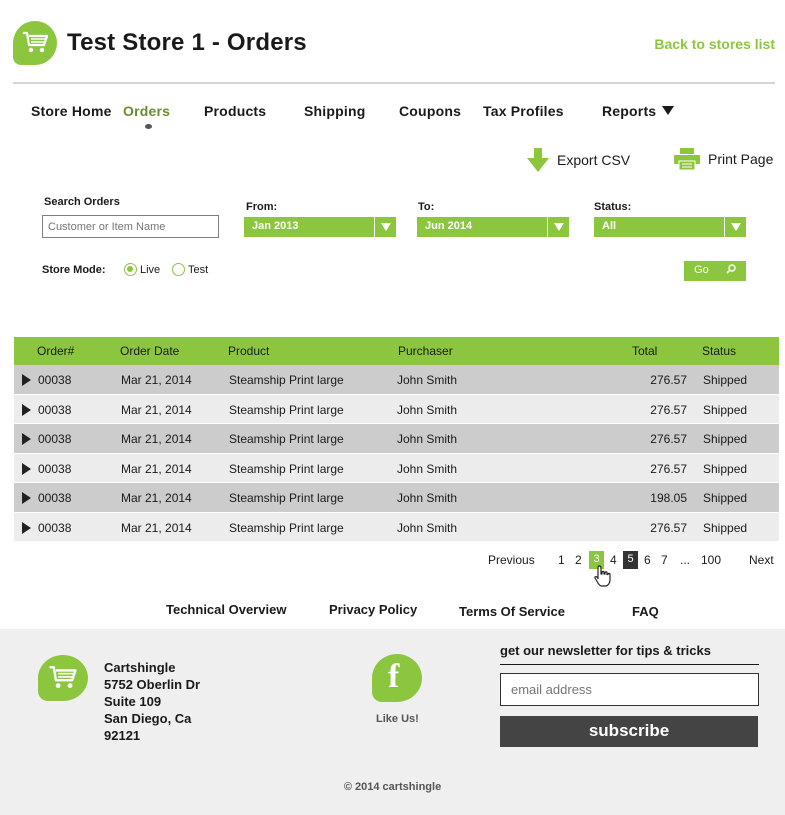  I want to click on search-orders-label: Search Orders, so click(82, 202).